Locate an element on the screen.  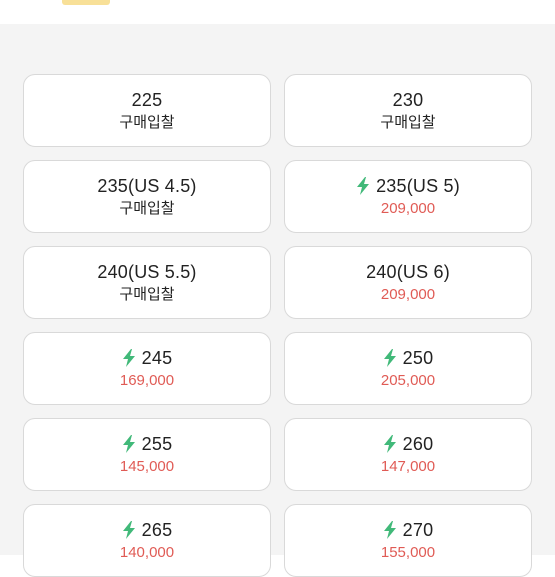
size-option-265: 265 140,000 is located at coordinates (147, 540).